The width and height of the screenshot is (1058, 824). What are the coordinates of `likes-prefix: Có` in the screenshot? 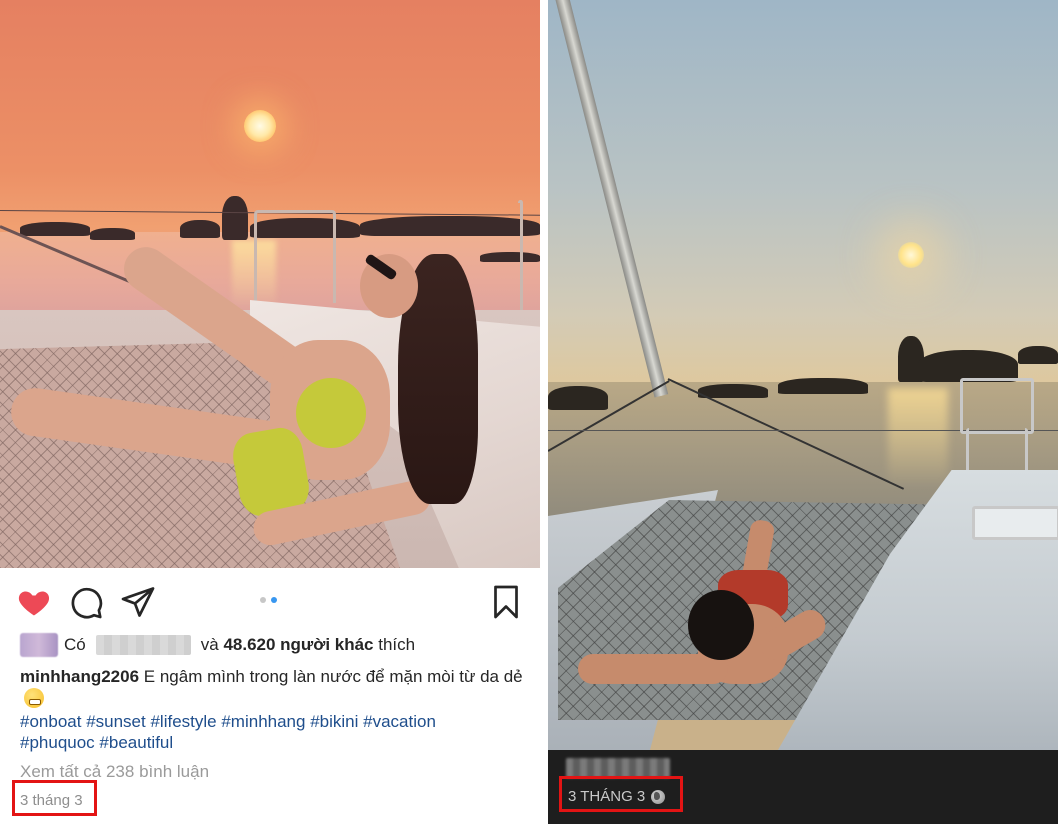 It's located at (75, 644).